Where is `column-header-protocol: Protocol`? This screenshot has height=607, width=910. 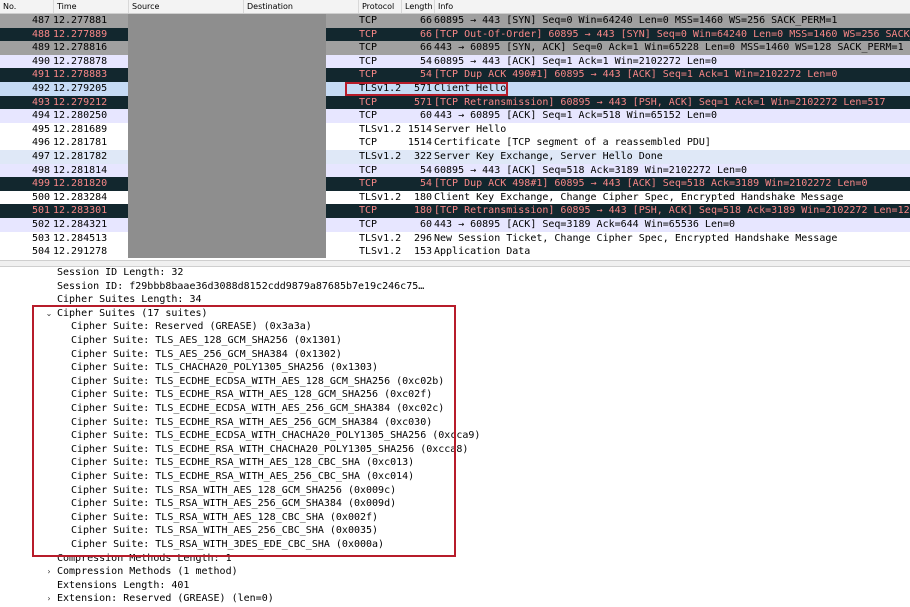
column-header-protocol: Protocol is located at coordinates (379, 6).